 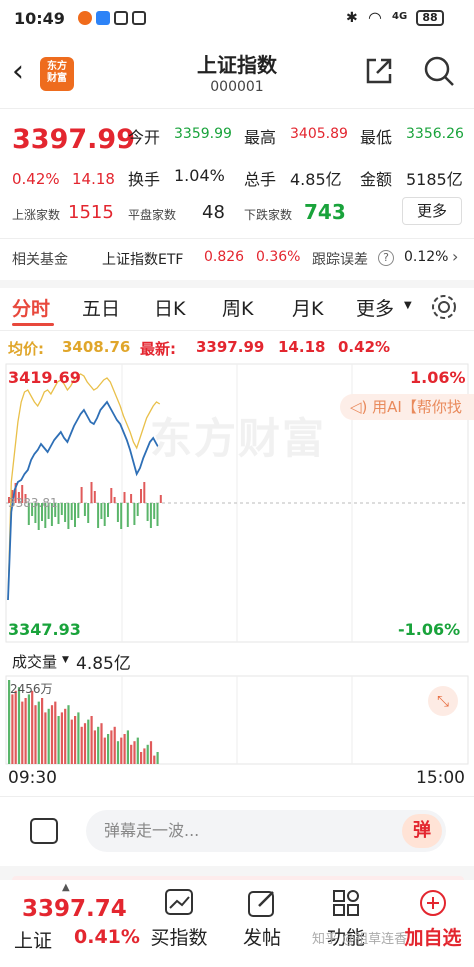 I want to click on chat-icon, so click(x=44, y=831).